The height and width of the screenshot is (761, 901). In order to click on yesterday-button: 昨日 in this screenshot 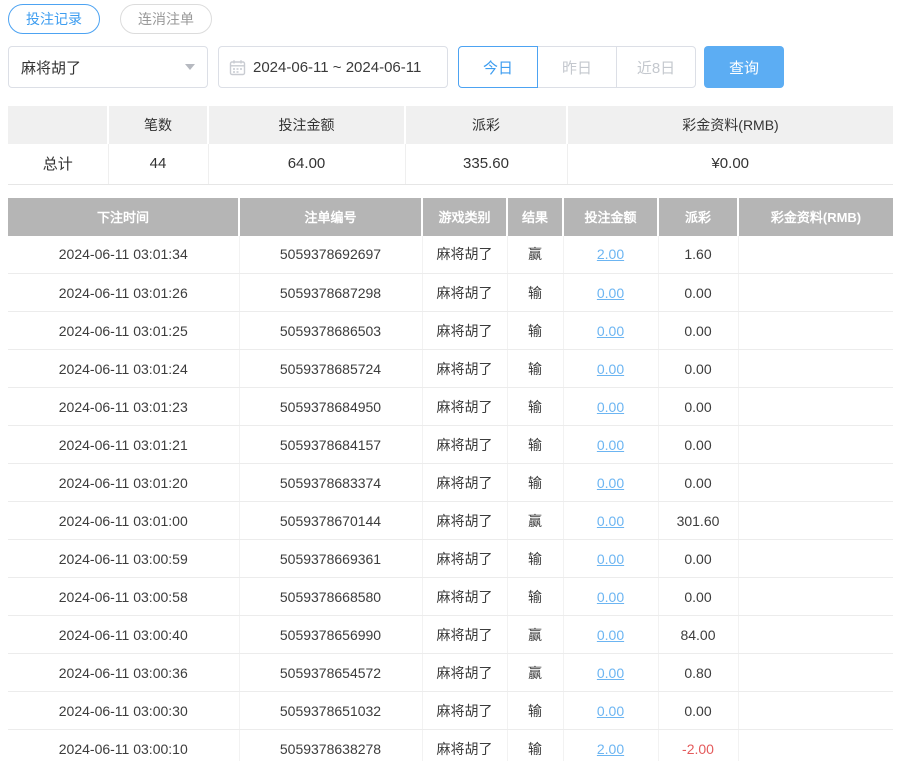, I will do `click(577, 67)`.